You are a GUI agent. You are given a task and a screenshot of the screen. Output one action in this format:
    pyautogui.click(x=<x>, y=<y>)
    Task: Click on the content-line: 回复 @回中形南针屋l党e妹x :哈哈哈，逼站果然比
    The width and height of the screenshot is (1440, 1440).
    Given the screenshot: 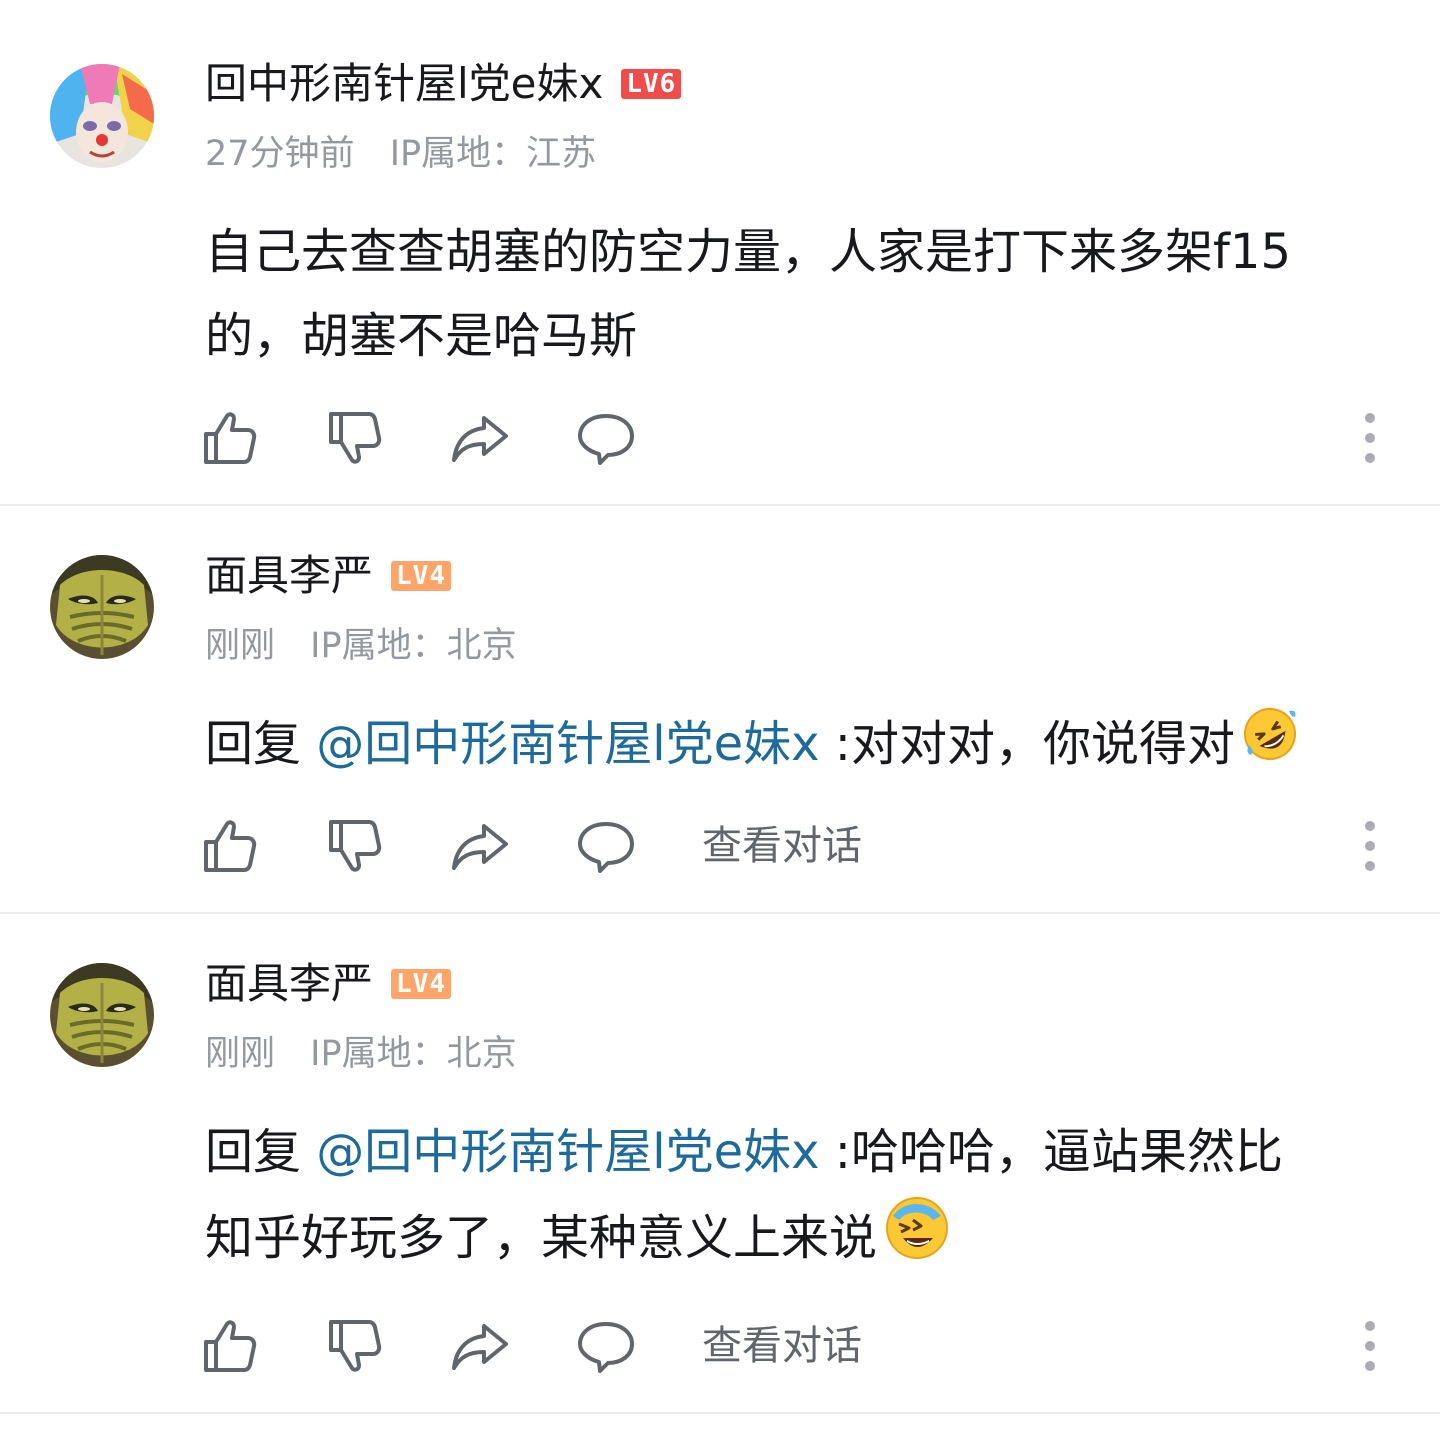 What is the action you would take?
    pyautogui.click(x=805, y=1152)
    